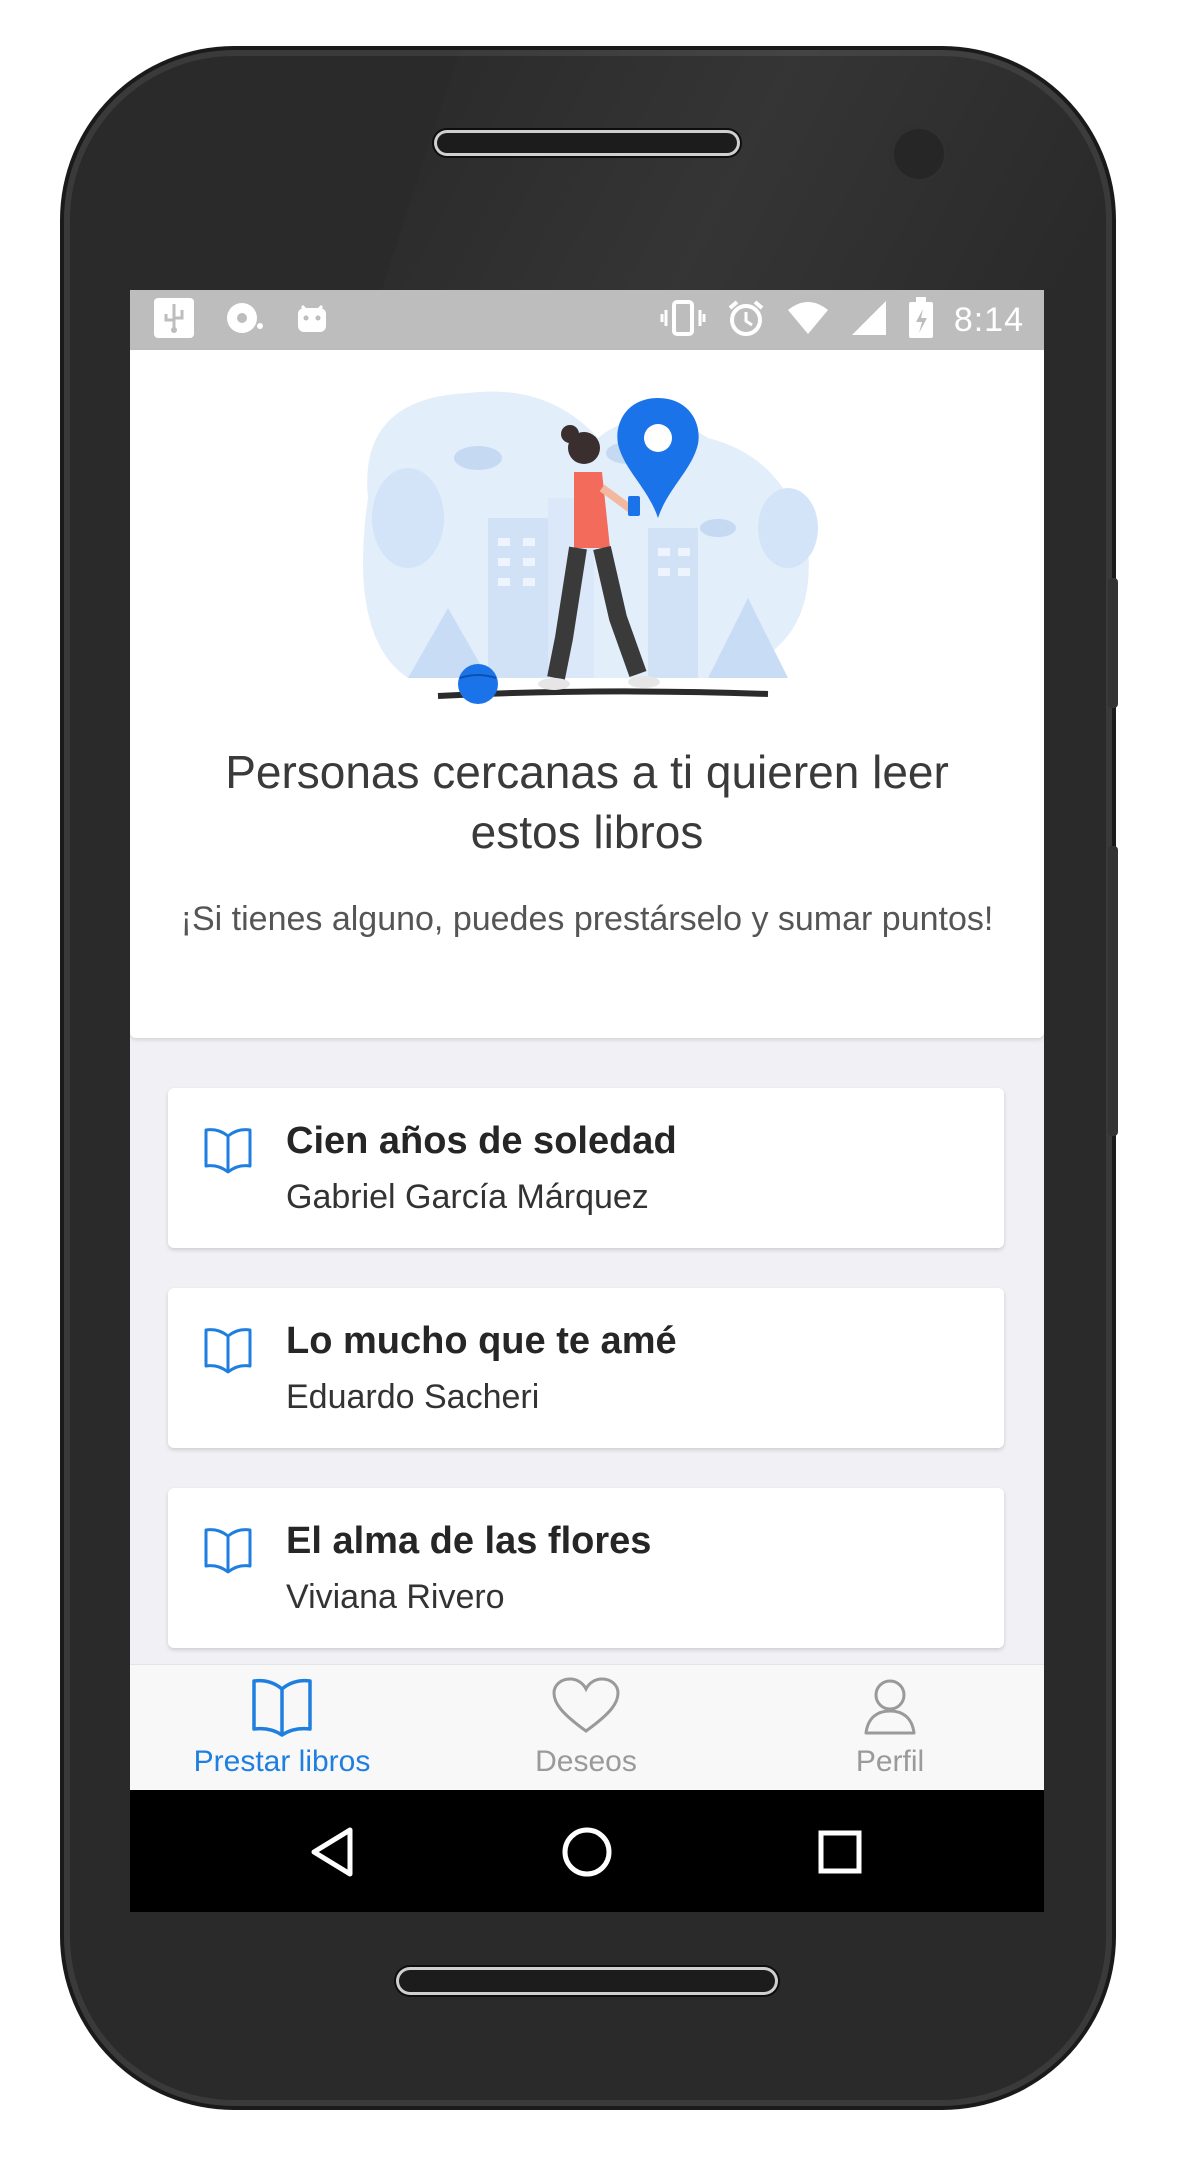 The width and height of the screenshot is (1182, 2161). I want to click on tab-perfil: Perfil, so click(890, 1728).